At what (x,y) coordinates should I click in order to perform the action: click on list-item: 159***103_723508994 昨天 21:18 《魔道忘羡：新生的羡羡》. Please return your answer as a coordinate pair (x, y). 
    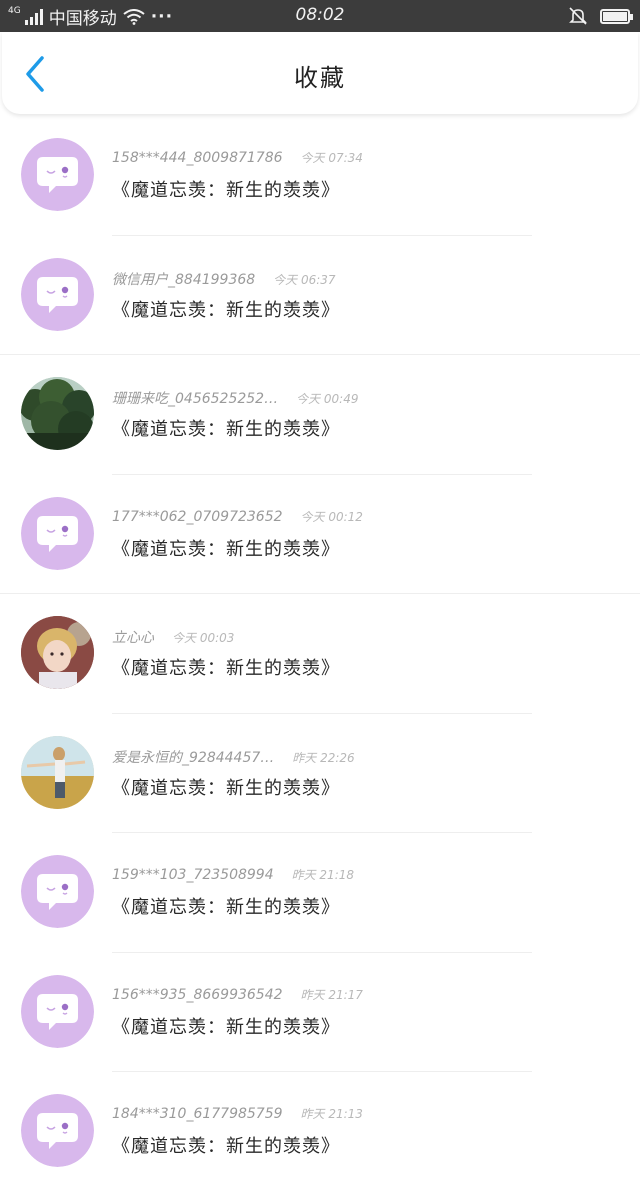
    Looking at the image, I should click on (320, 893).